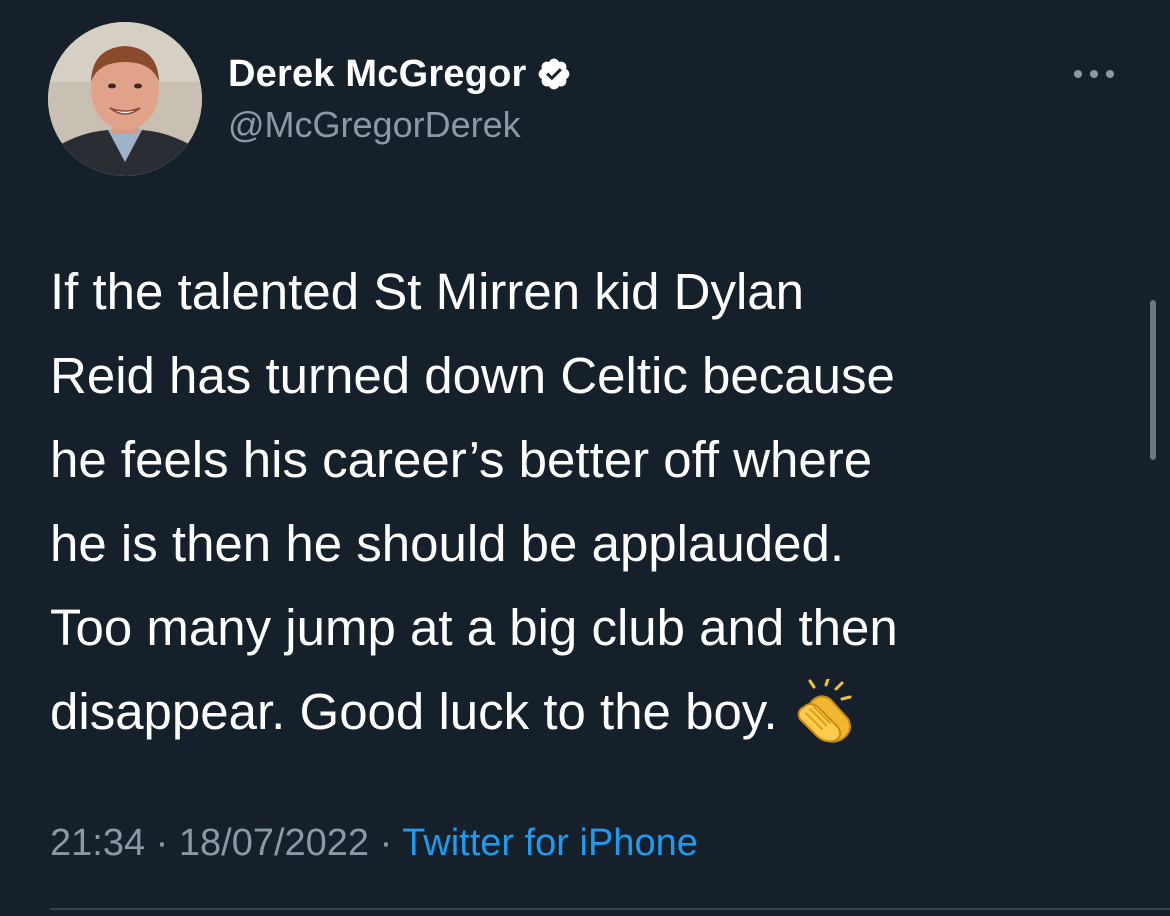 Image resolution: width=1170 pixels, height=916 pixels. What do you see at coordinates (97, 843) in the screenshot?
I see `tweet-time: 21:34` at bounding box center [97, 843].